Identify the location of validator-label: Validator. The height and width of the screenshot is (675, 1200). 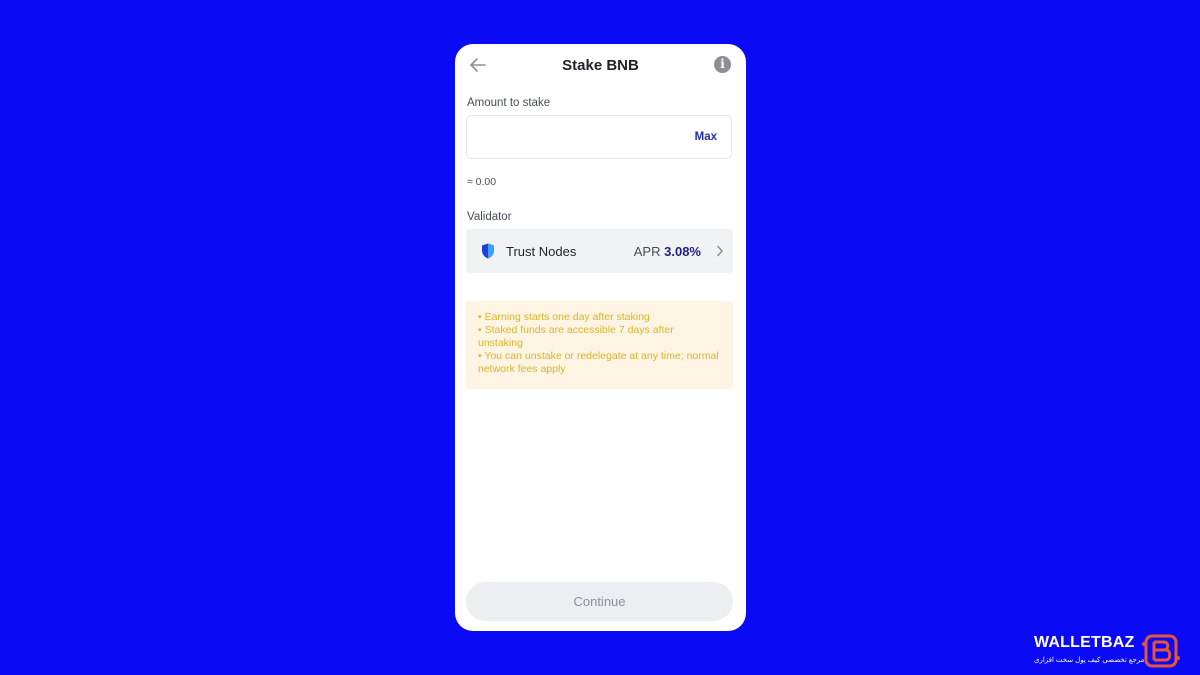
(489, 217).